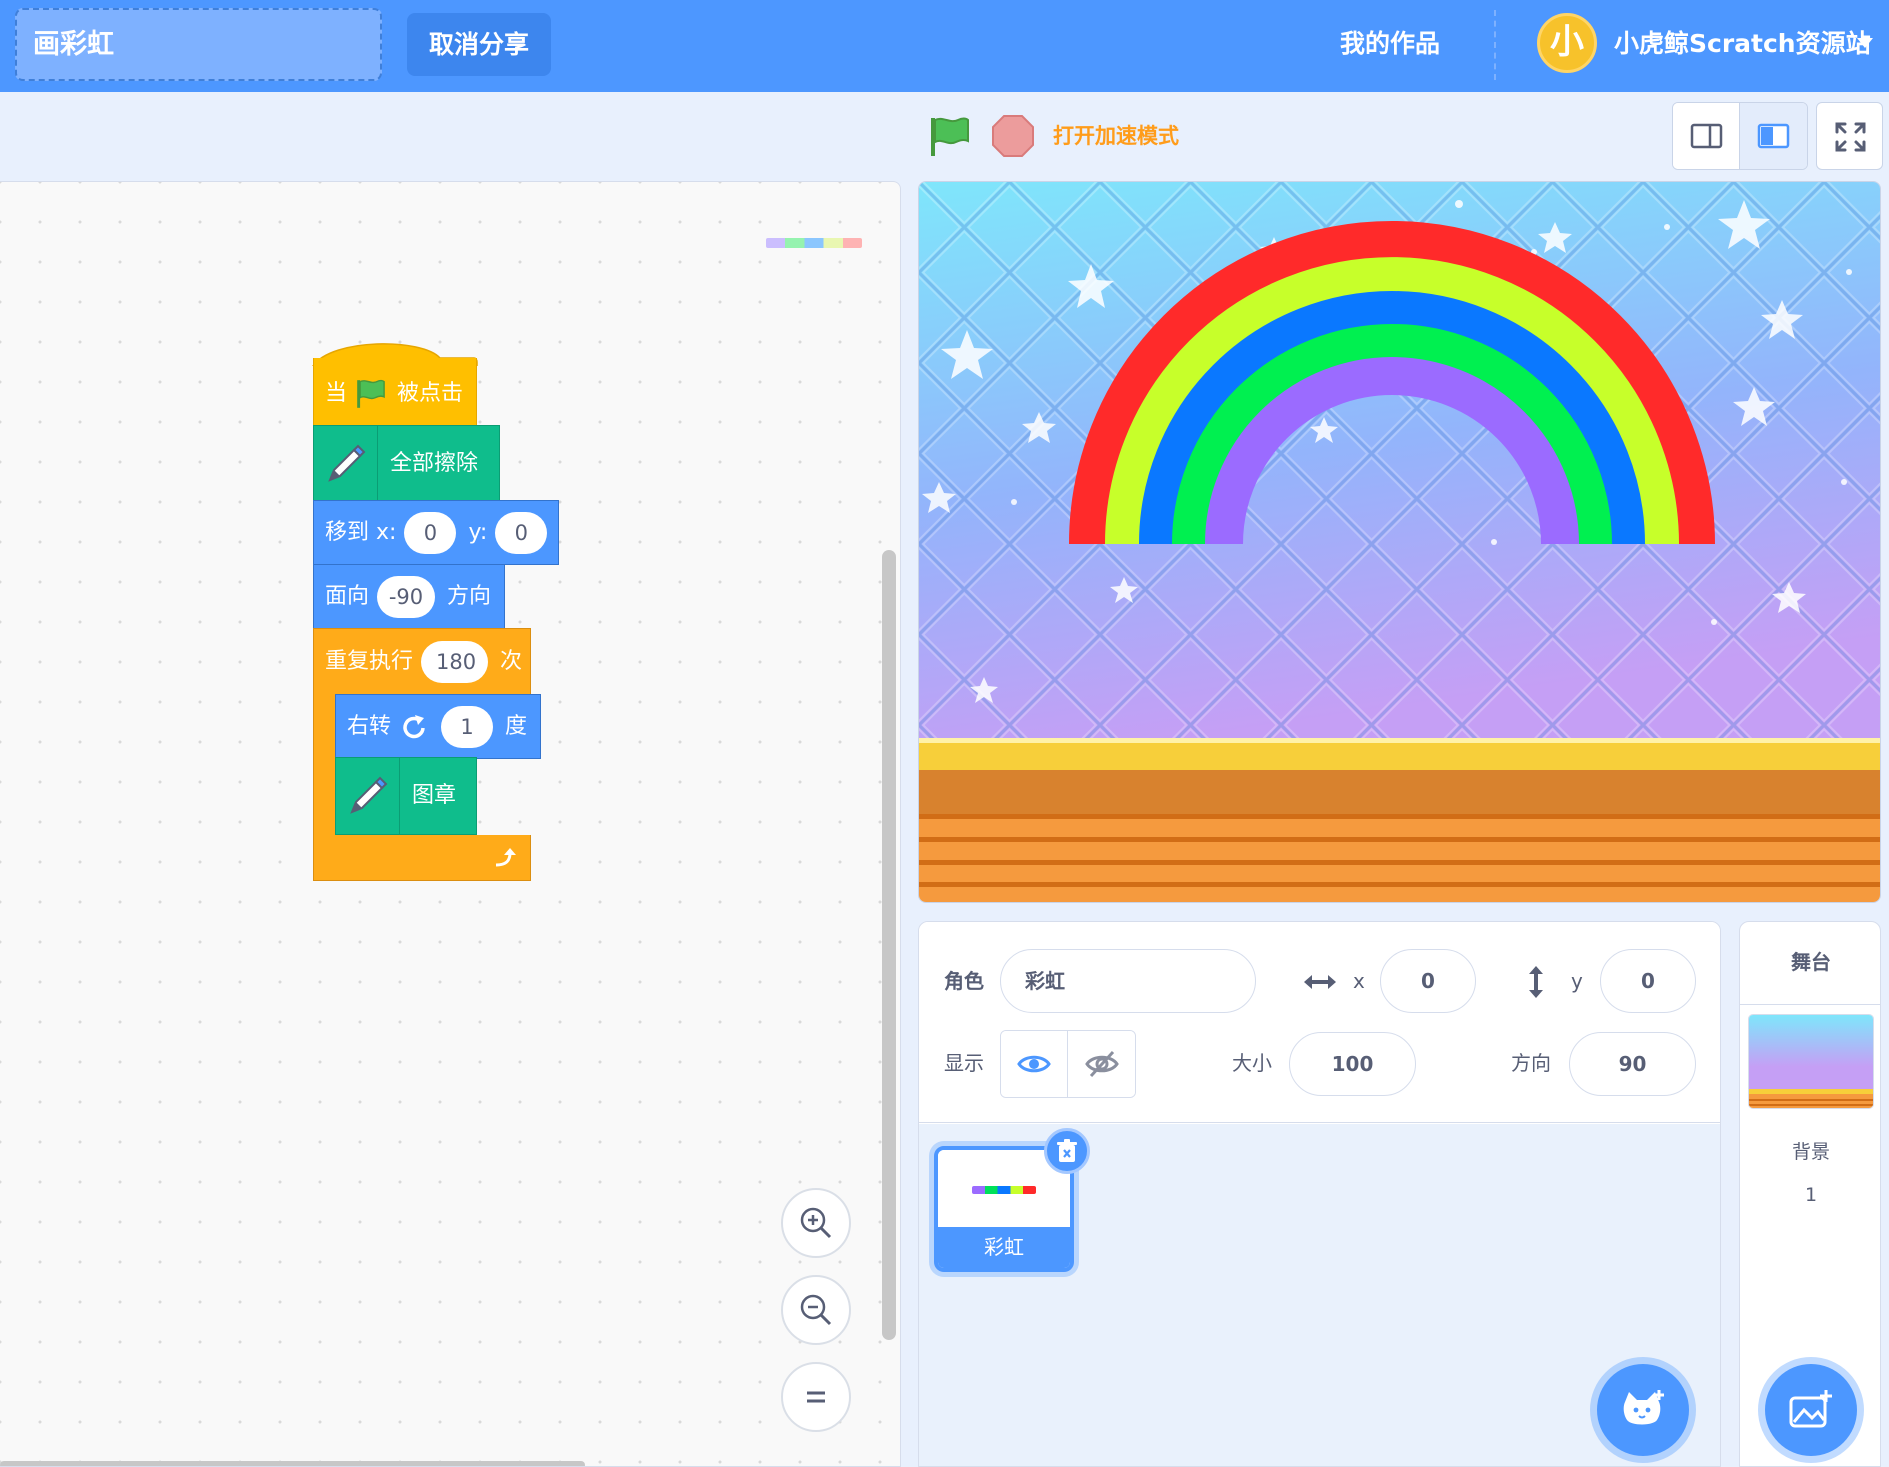 The height and width of the screenshot is (1467, 1889). What do you see at coordinates (369, 661) in the screenshot?
I see `repeat-label: 重复执行` at bounding box center [369, 661].